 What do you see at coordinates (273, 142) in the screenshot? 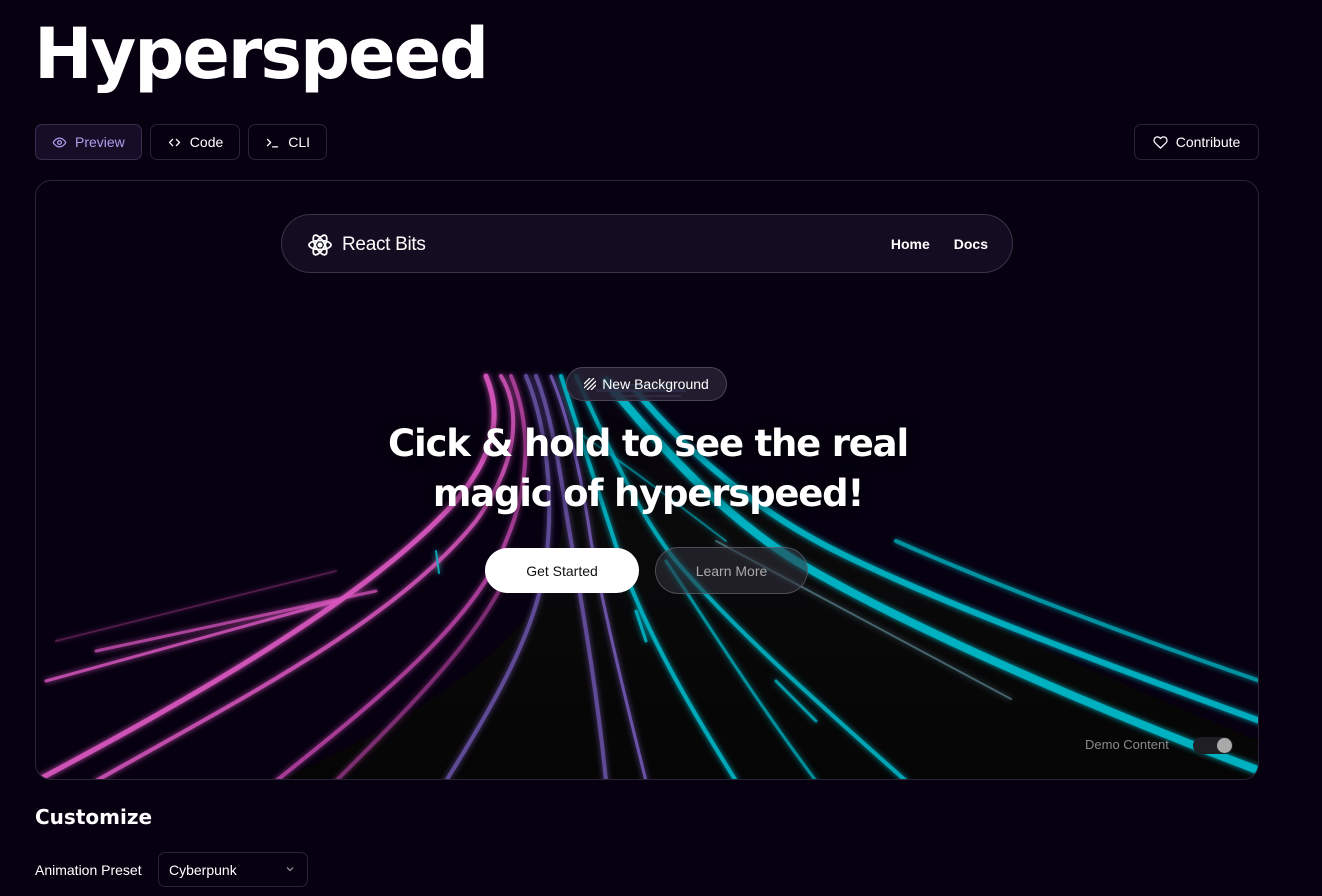
I see `terminal-icon` at bounding box center [273, 142].